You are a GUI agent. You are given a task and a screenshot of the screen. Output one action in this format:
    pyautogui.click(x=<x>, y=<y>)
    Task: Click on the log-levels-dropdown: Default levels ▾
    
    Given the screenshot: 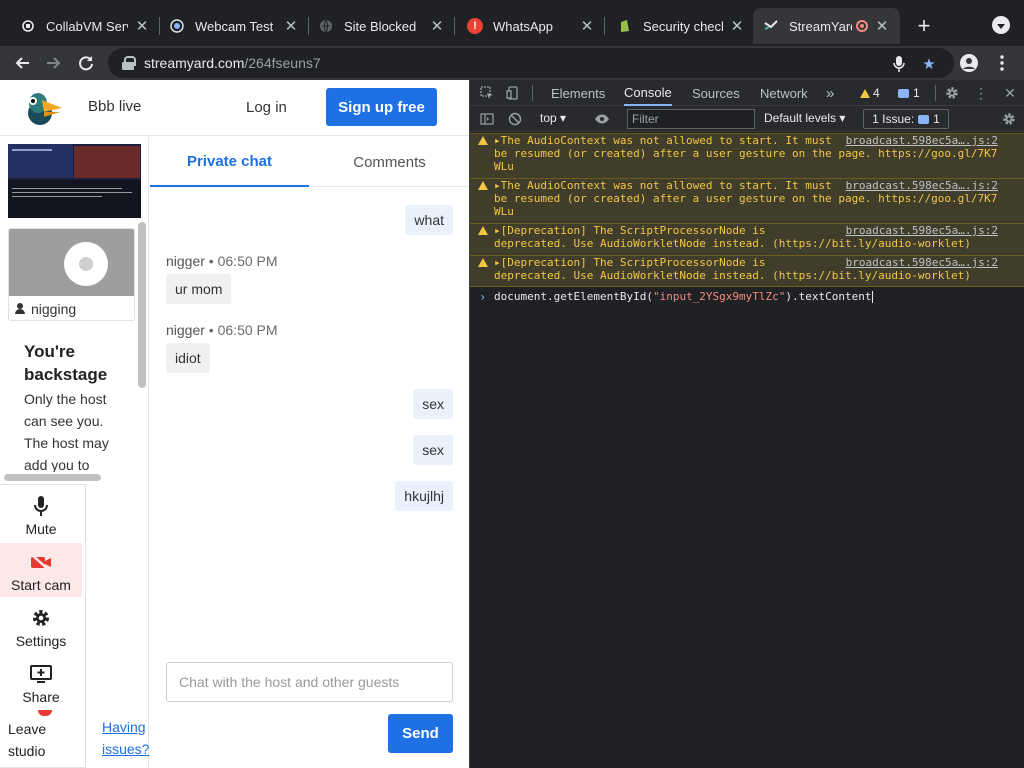 What is the action you would take?
    pyautogui.click(x=804, y=118)
    